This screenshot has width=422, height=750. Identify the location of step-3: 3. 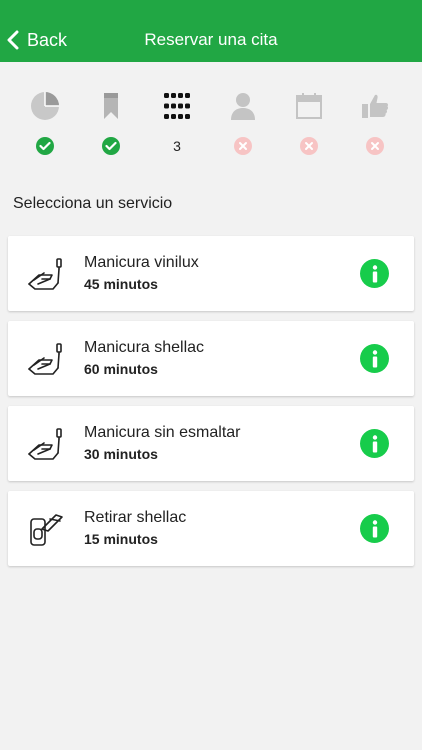
(177, 122).